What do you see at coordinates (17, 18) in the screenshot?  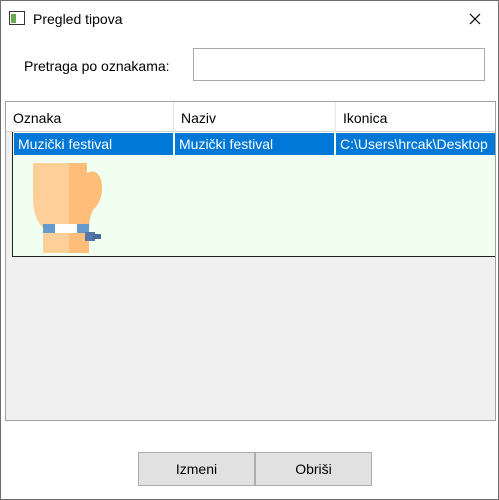 I see `window-icon` at bounding box center [17, 18].